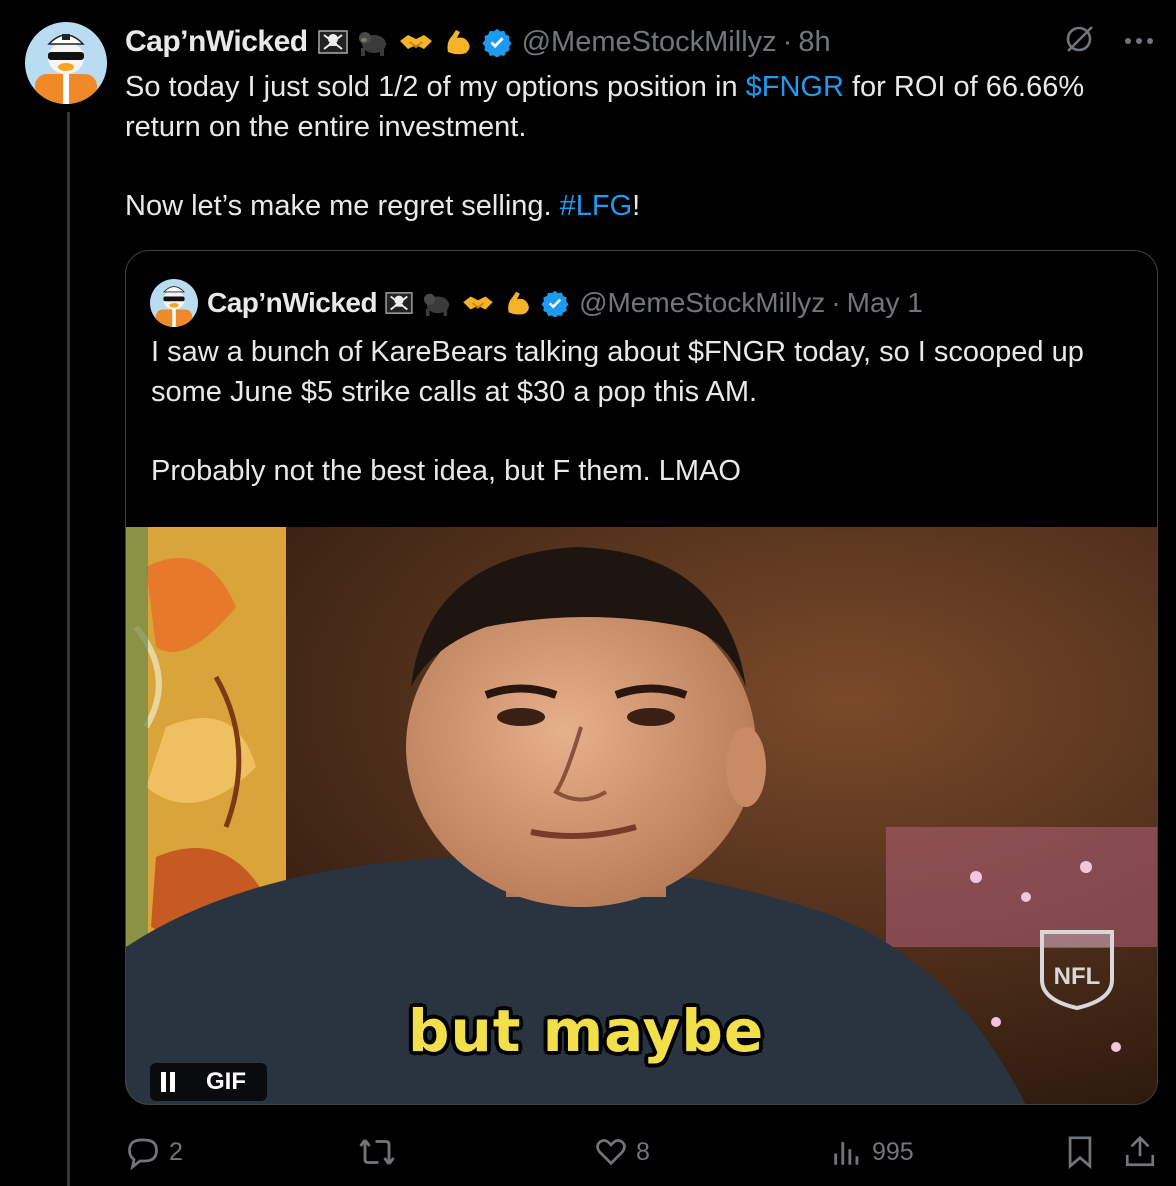 Image resolution: width=1176 pixels, height=1186 pixels. What do you see at coordinates (795, 87) in the screenshot?
I see `cashtag-link: $FNGR` at bounding box center [795, 87].